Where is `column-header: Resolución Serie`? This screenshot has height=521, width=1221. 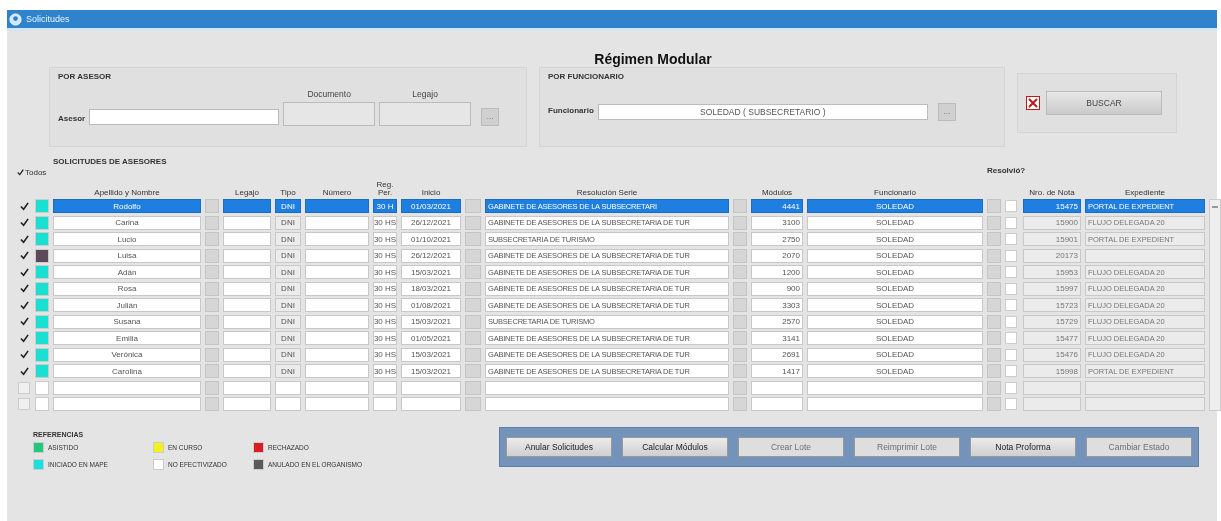 column-header: Resolución Serie is located at coordinates (607, 192).